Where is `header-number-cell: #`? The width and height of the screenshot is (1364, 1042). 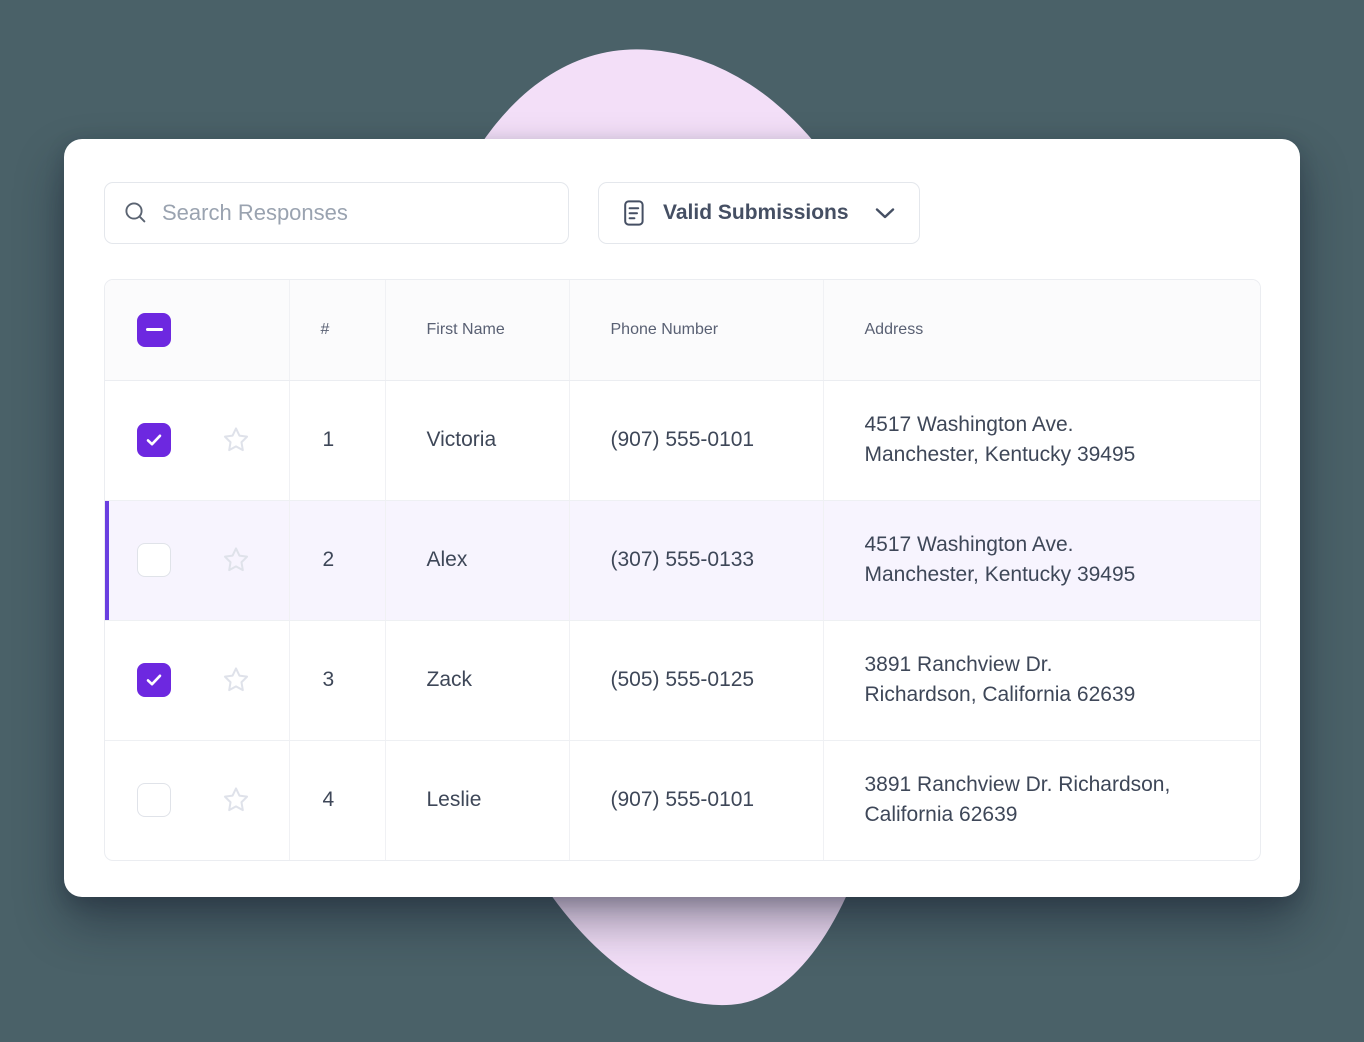 header-number-cell: # is located at coordinates (337, 330).